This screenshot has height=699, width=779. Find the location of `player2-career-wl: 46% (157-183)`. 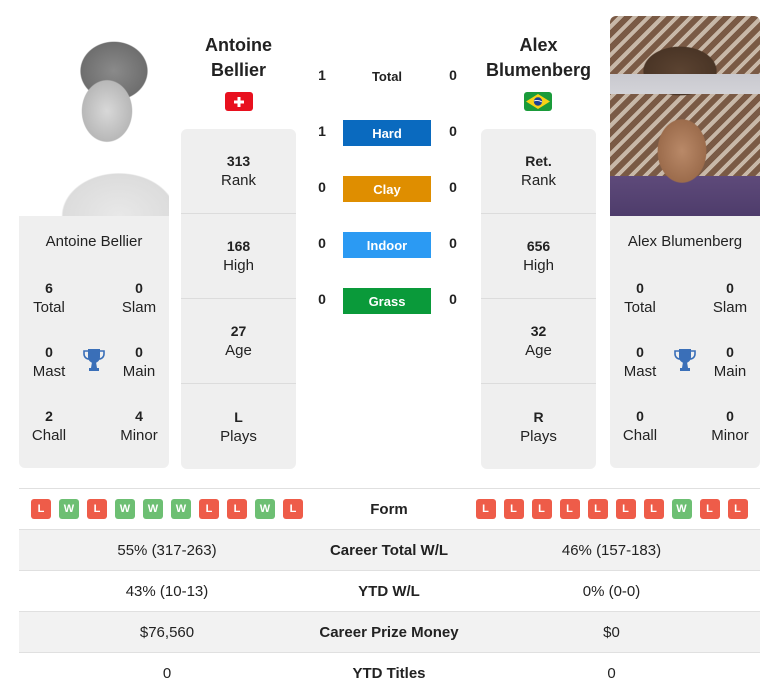

player2-career-wl: 46% (157-183) is located at coordinates (611, 550).